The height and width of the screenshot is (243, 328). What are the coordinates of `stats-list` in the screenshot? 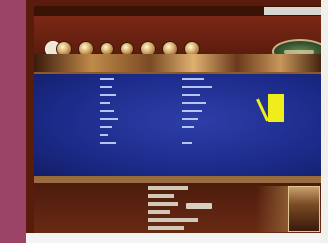 It's located at (161, 112).